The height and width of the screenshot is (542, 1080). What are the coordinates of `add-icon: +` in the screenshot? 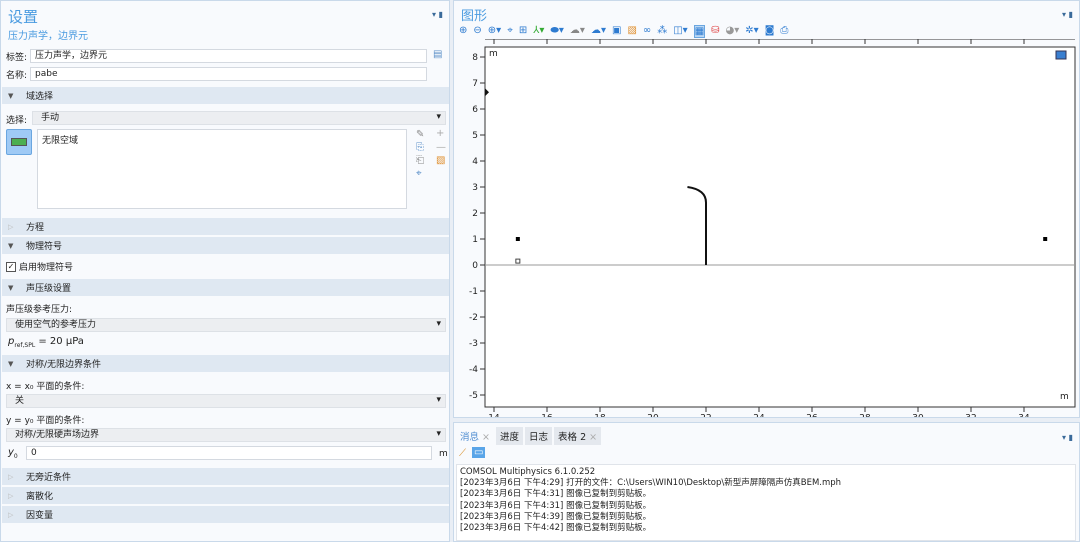 It's located at (440, 133).